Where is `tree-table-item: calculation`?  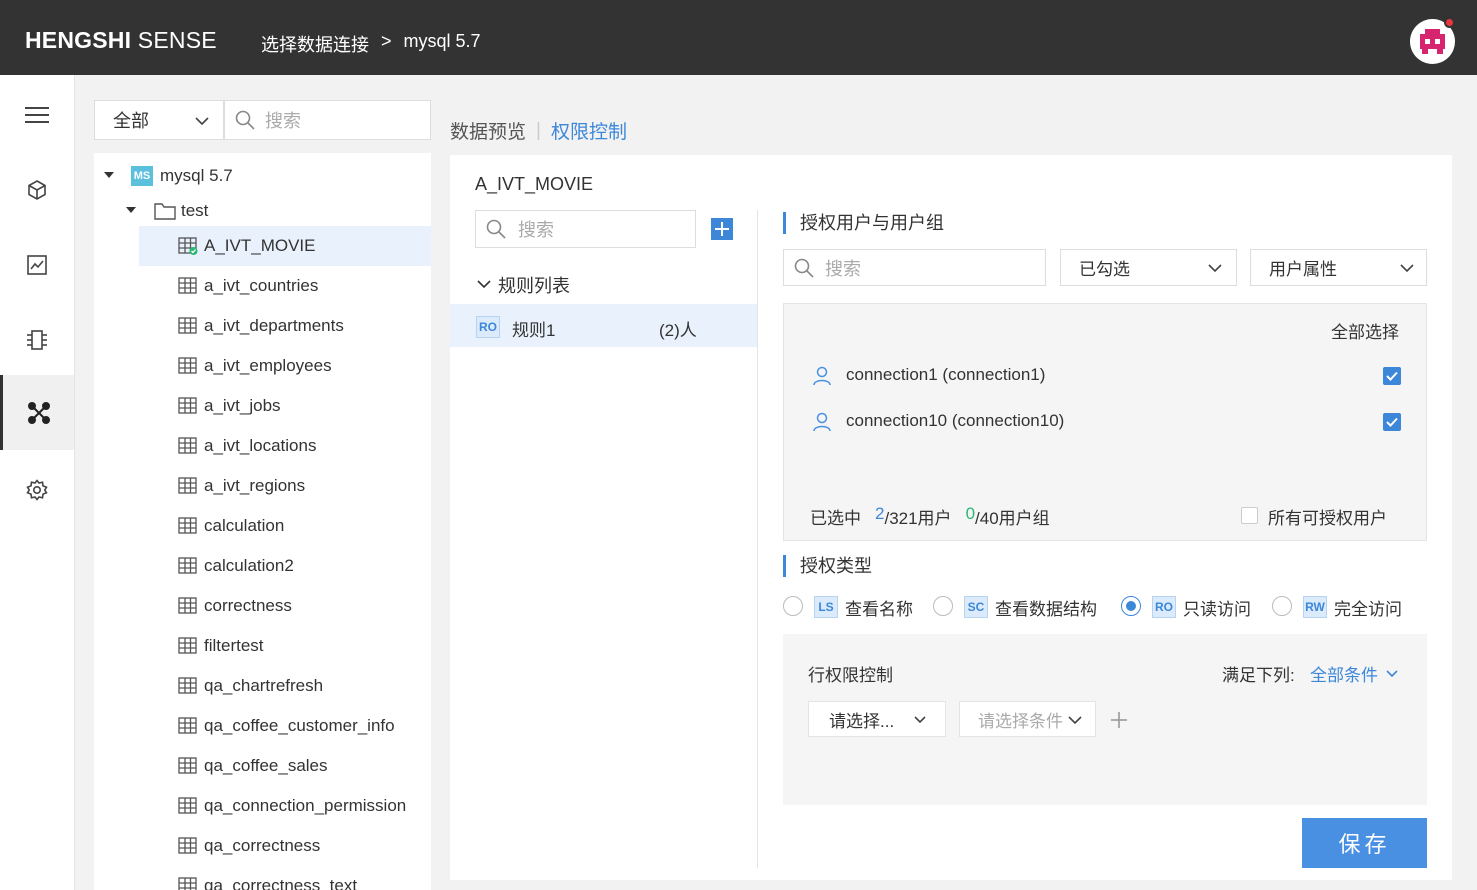
tree-table-item: calculation is located at coordinates (262, 526).